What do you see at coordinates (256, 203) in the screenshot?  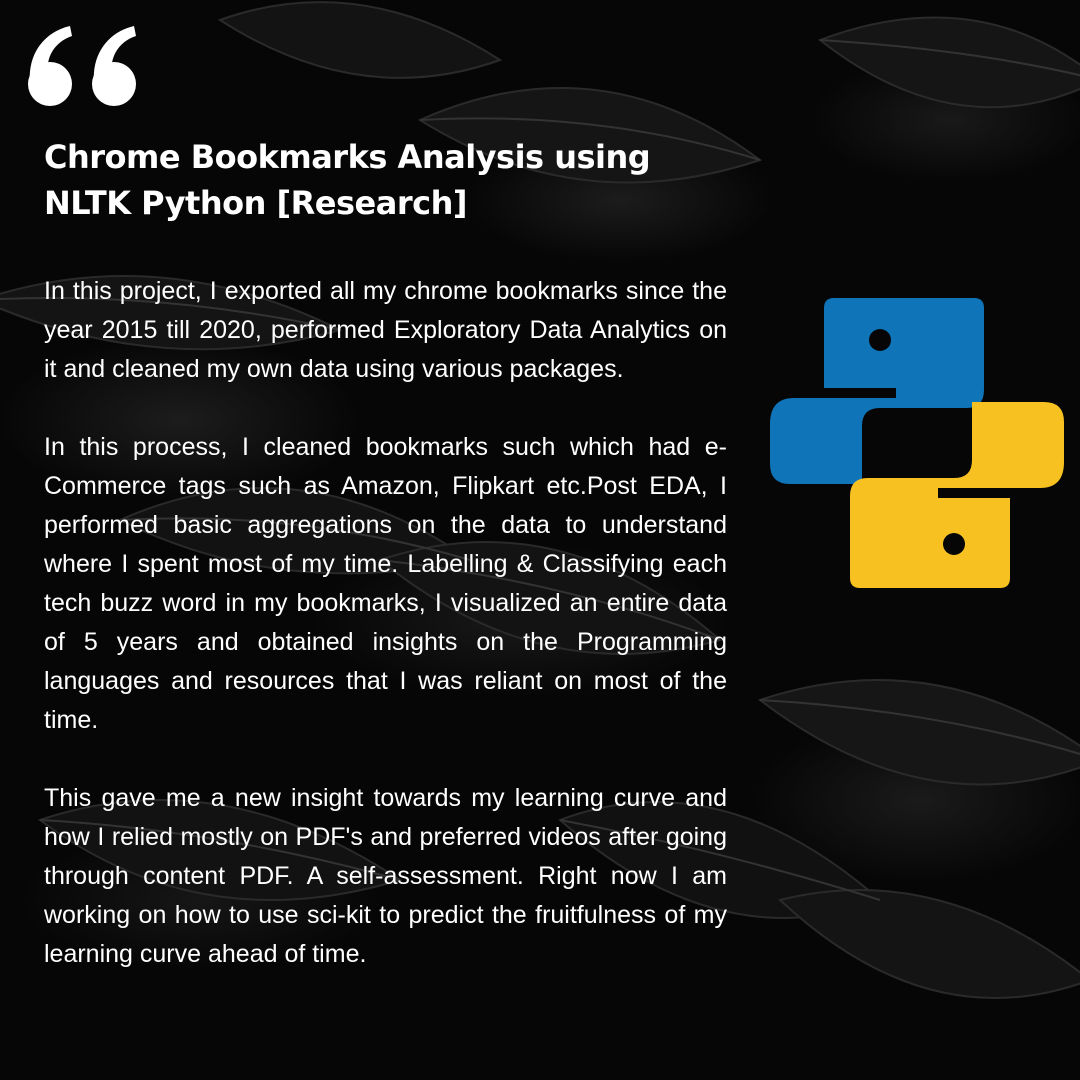 I see `post-title-line-2: NLTK Python [Research]` at bounding box center [256, 203].